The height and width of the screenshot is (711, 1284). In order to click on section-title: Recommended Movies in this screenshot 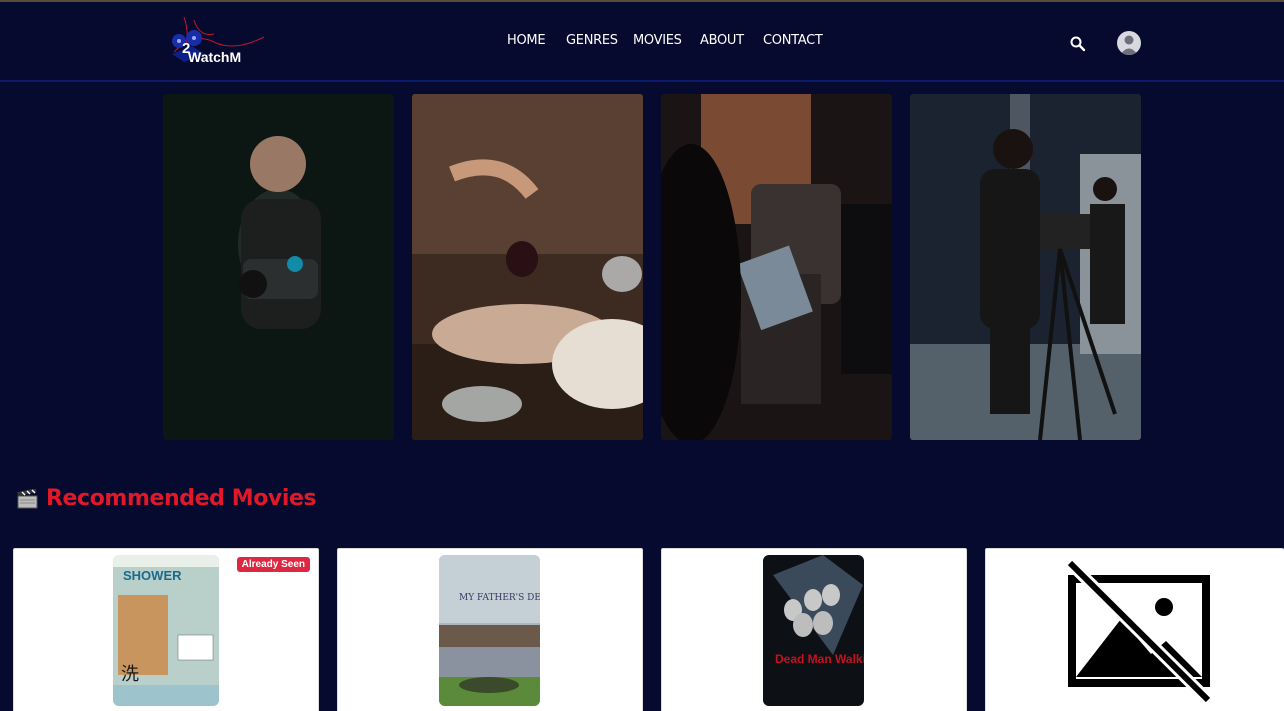, I will do `click(181, 498)`.